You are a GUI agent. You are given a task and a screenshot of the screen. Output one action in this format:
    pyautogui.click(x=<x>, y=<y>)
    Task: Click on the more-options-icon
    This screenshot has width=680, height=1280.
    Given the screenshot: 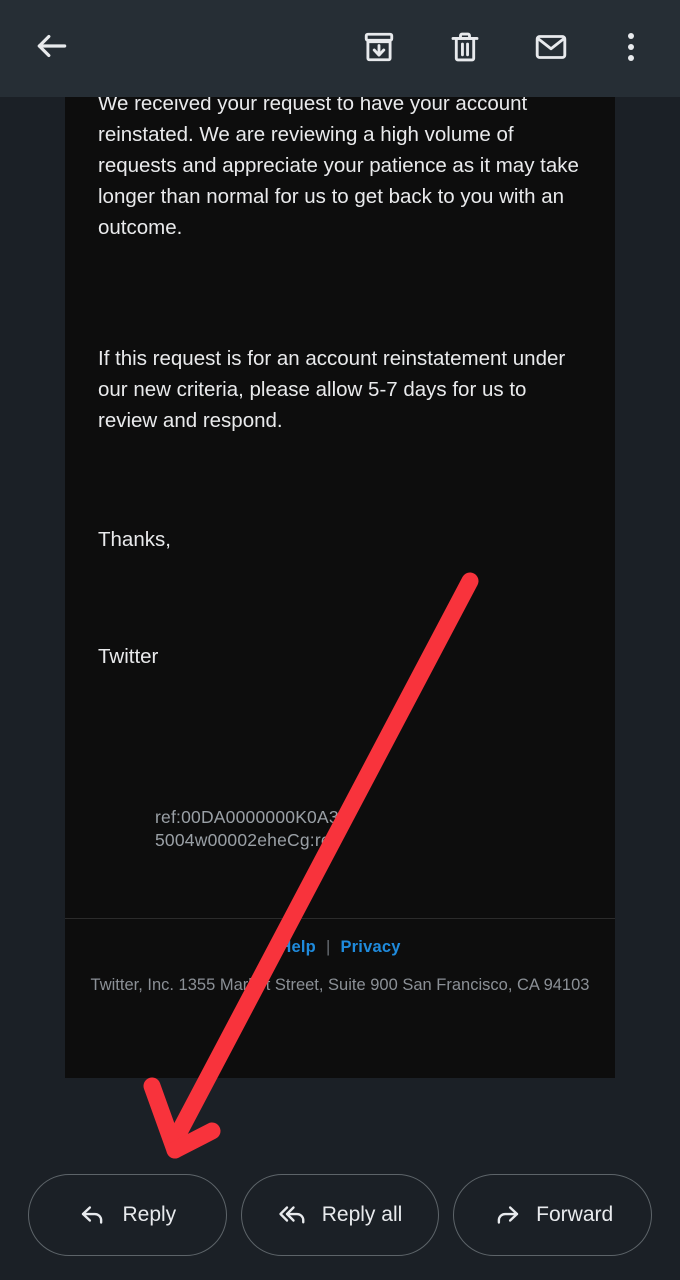 What is the action you would take?
    pyautogui.click(x=631, y=47)
    